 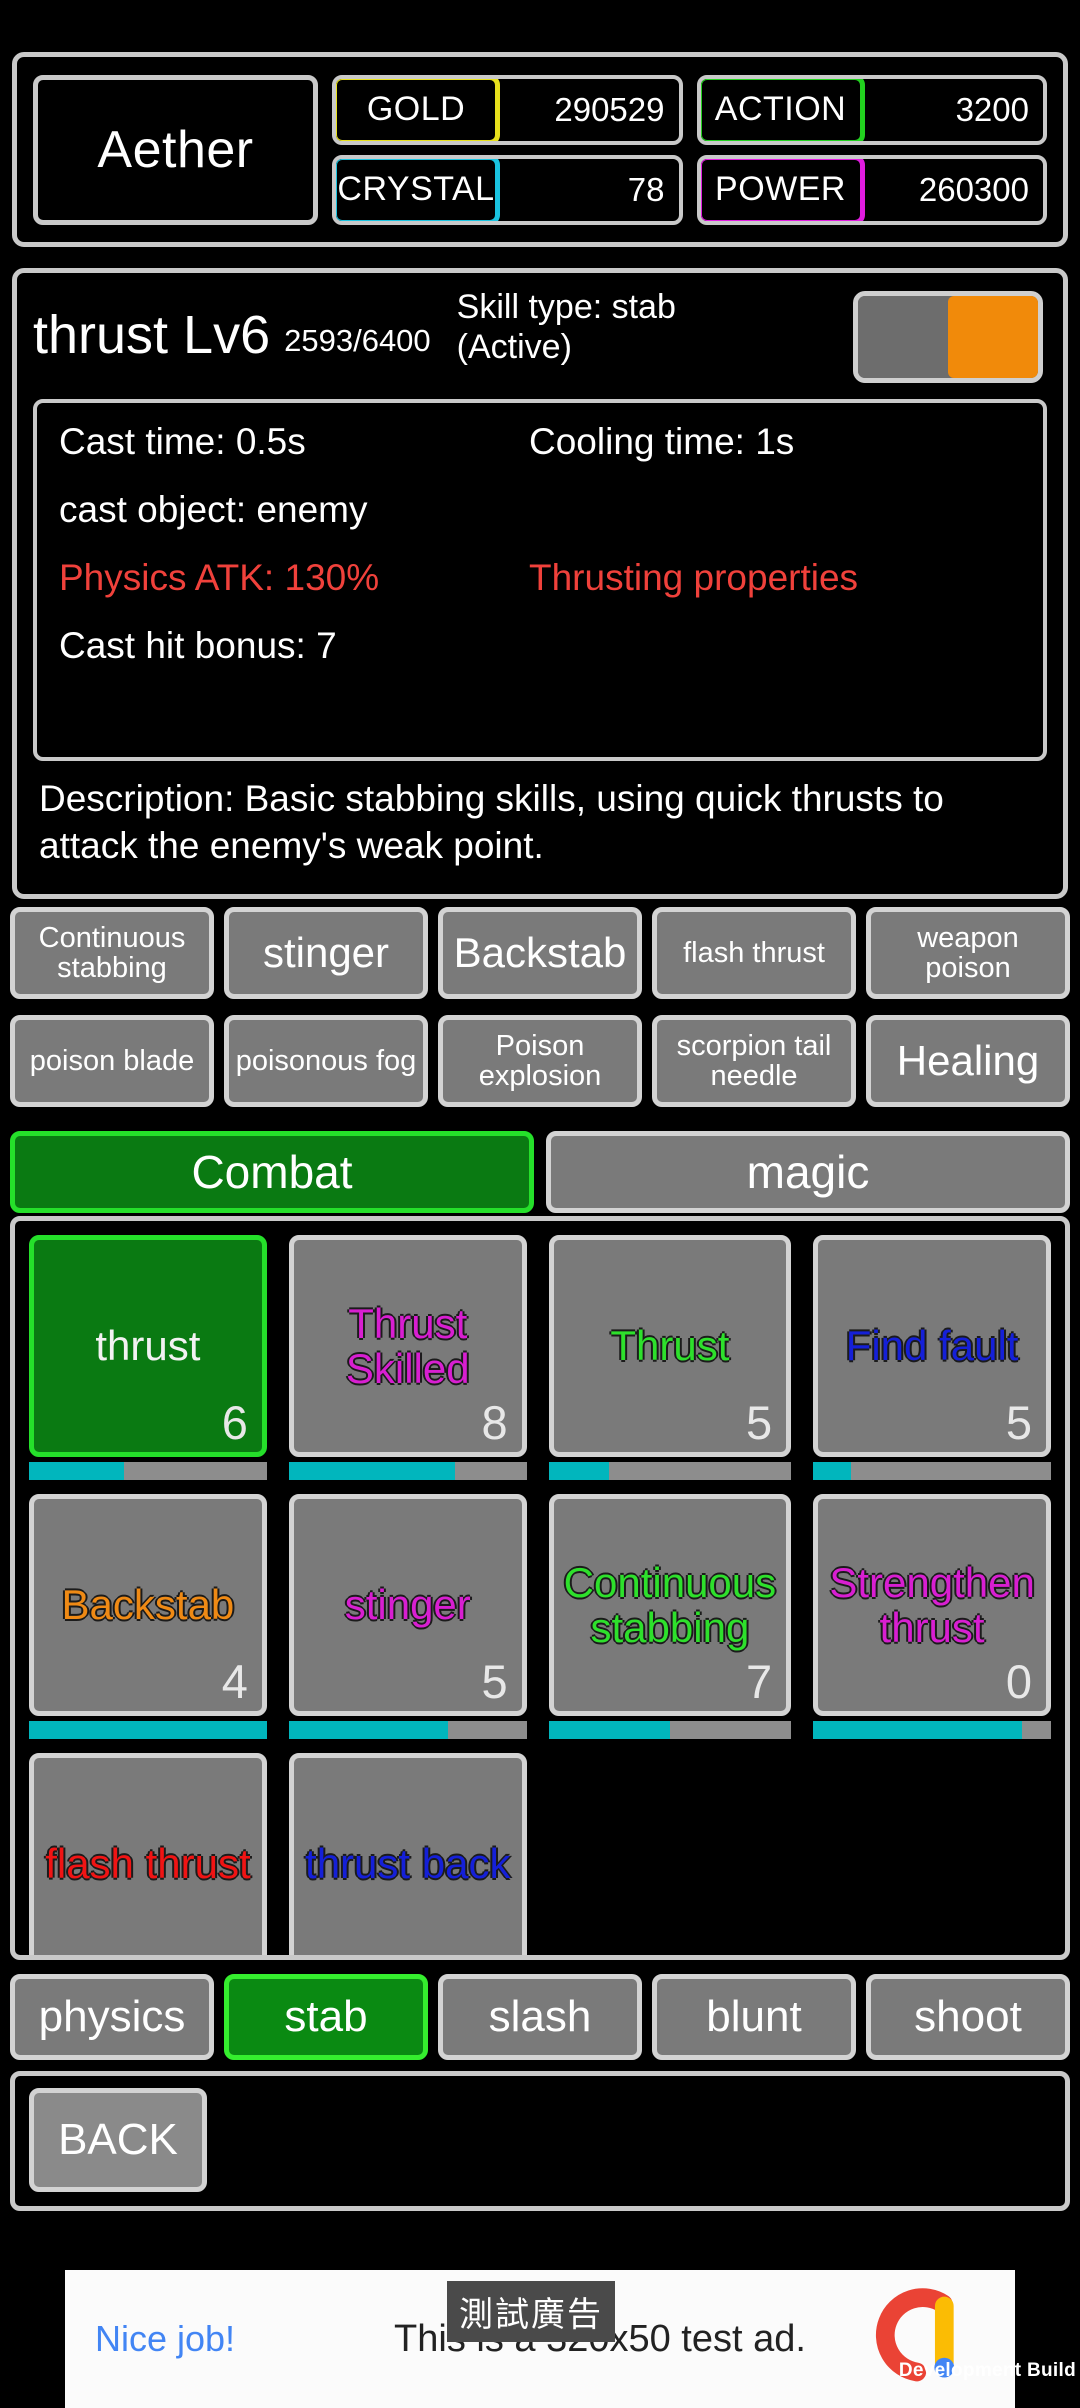 I want to click on skill-card: thrust back, so click(x=407, y=1854).